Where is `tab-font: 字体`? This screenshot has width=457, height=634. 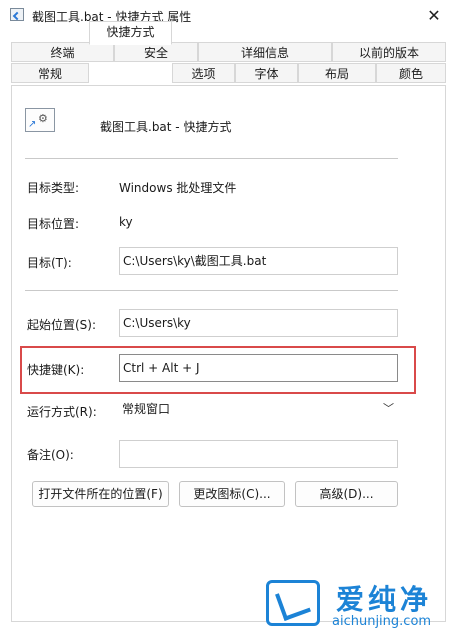 tab-font: 字体 is located at coordinates (266, 73).